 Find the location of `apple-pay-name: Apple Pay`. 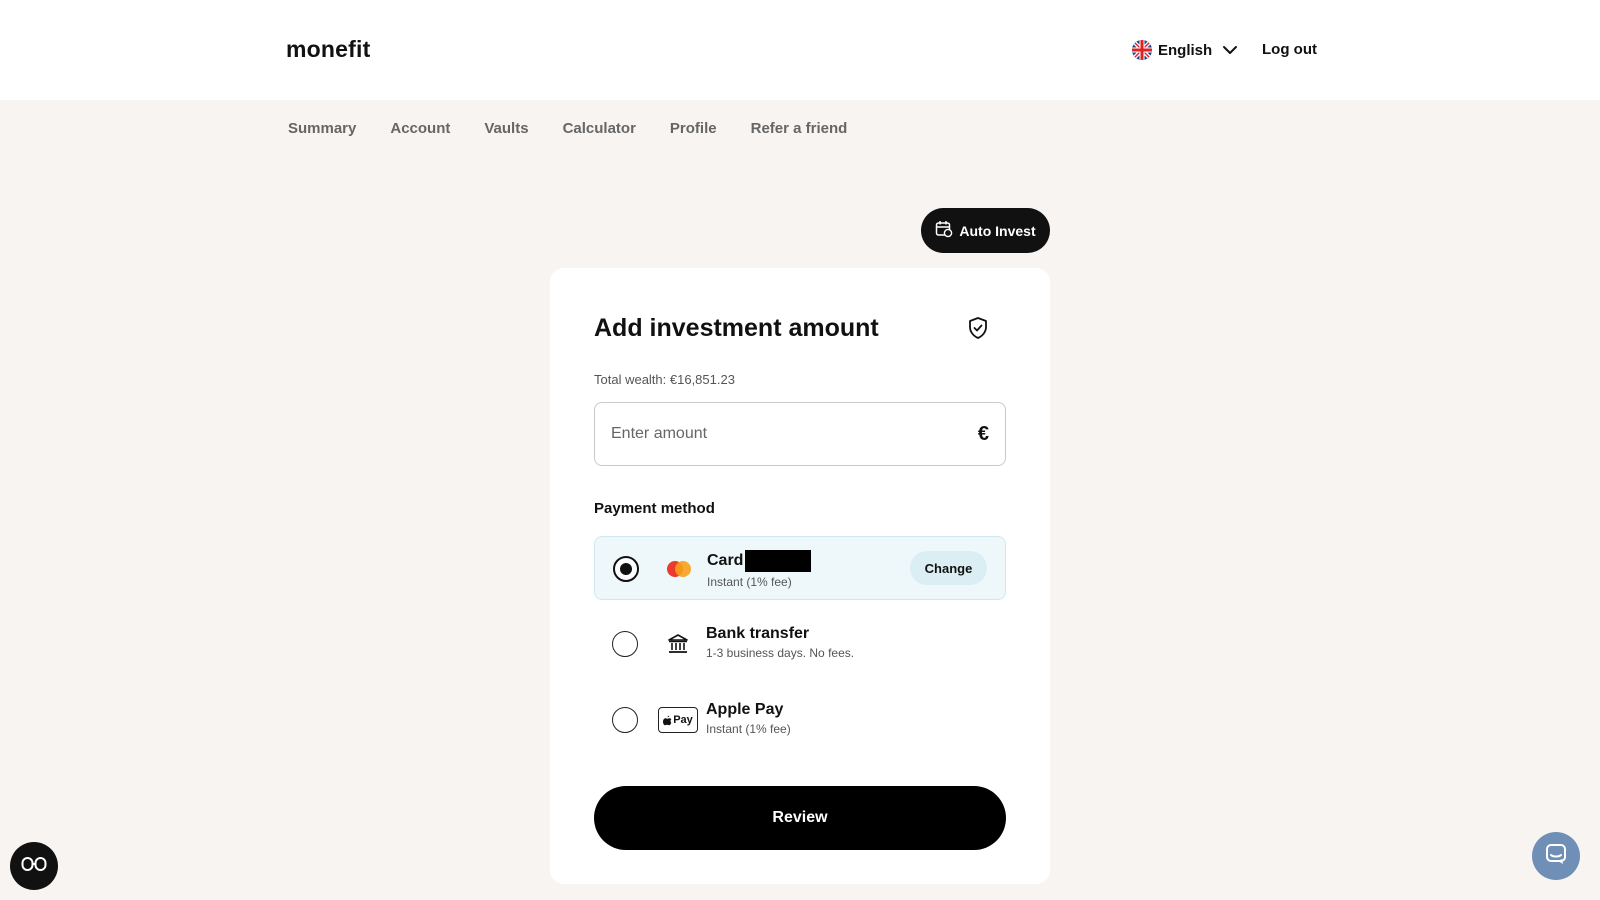

apple-pay-name: Apple Pay is located at coordinates (745, 709).